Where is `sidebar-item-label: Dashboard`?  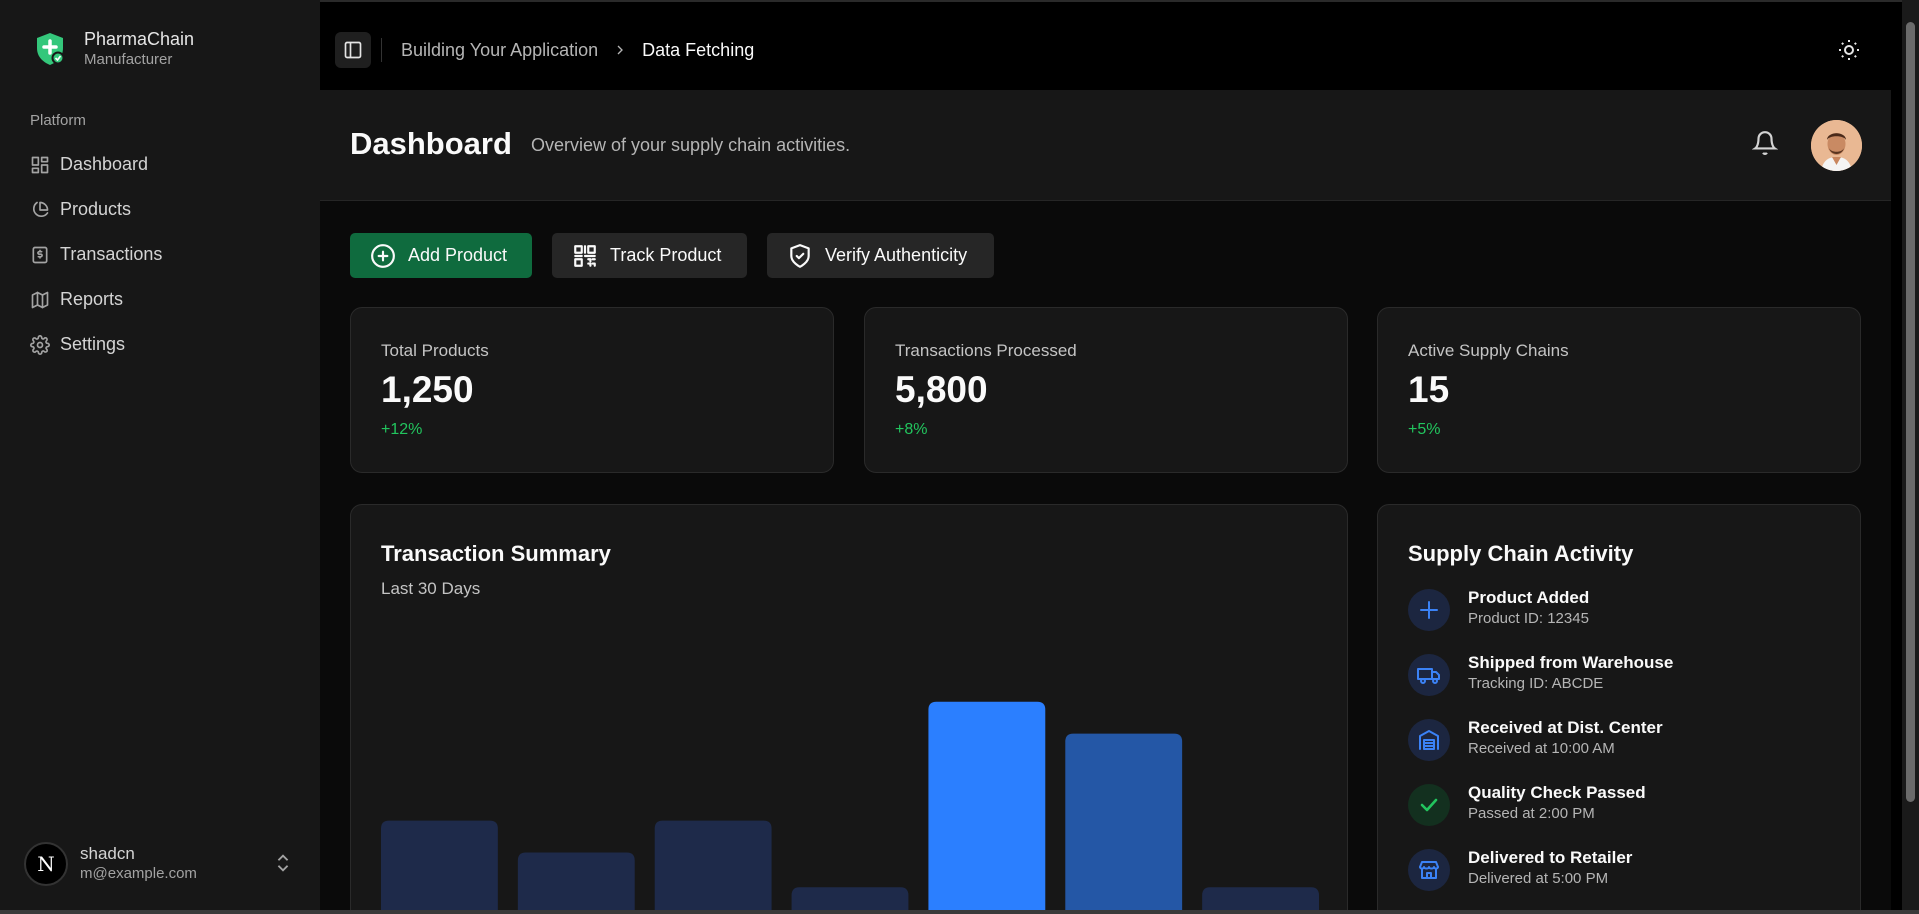 sidebar-item-label: Dashboard is located at coordinates (104, 164).